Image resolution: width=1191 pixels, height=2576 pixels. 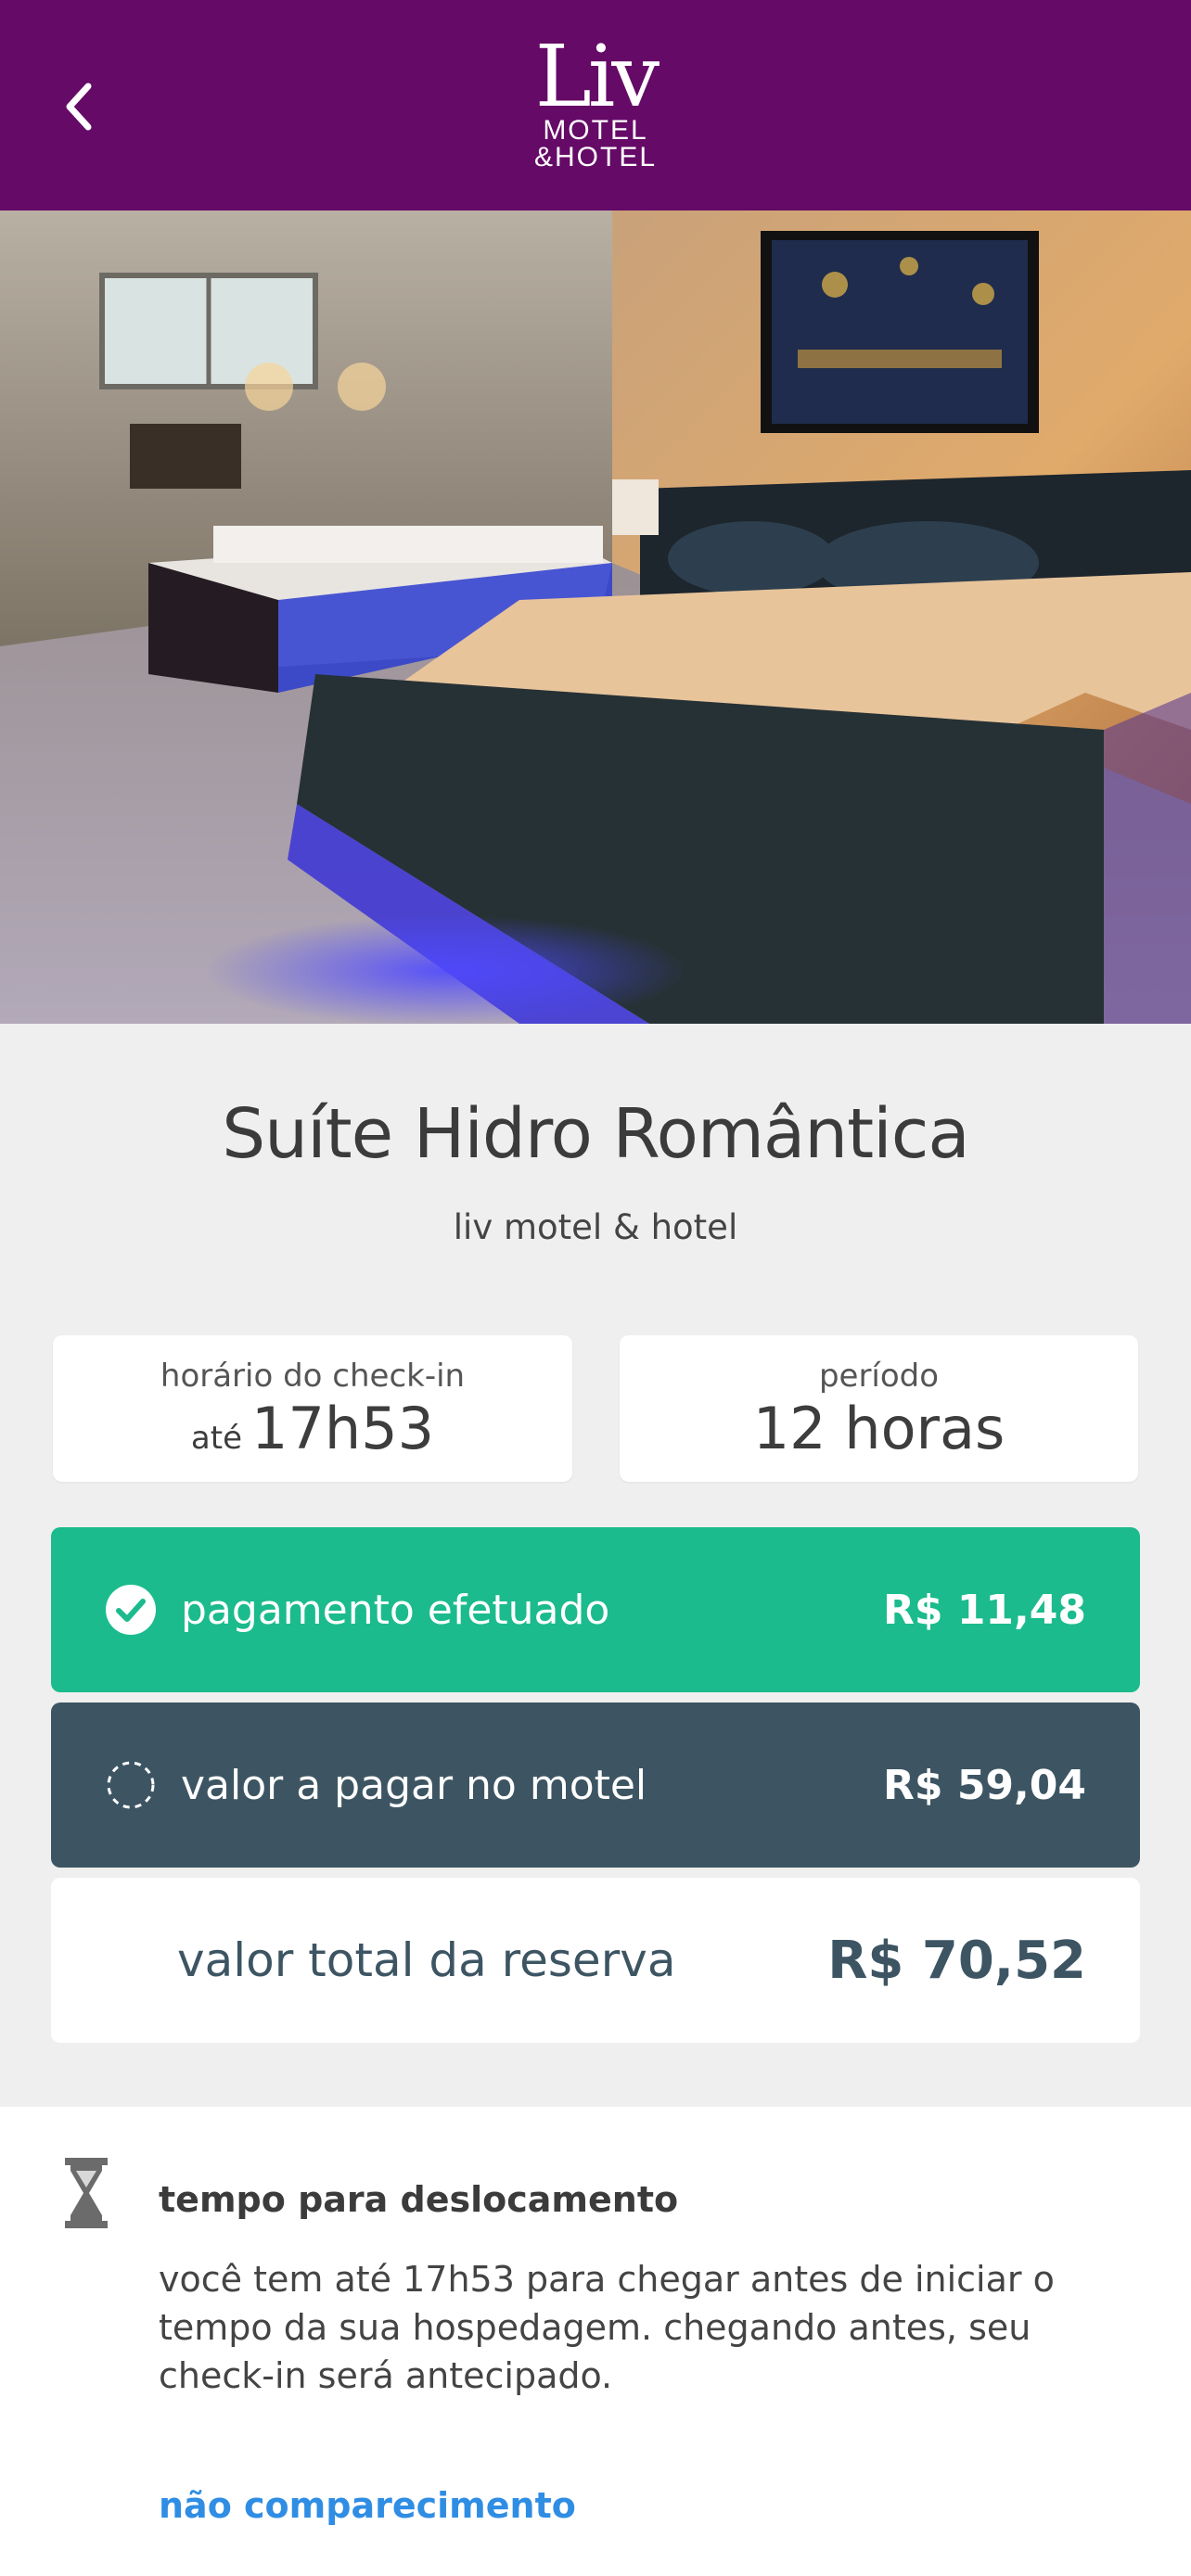 I want to click on payment-paid-row: pagamento efetuado R$ 11,48, so click(x=595, y=1609).